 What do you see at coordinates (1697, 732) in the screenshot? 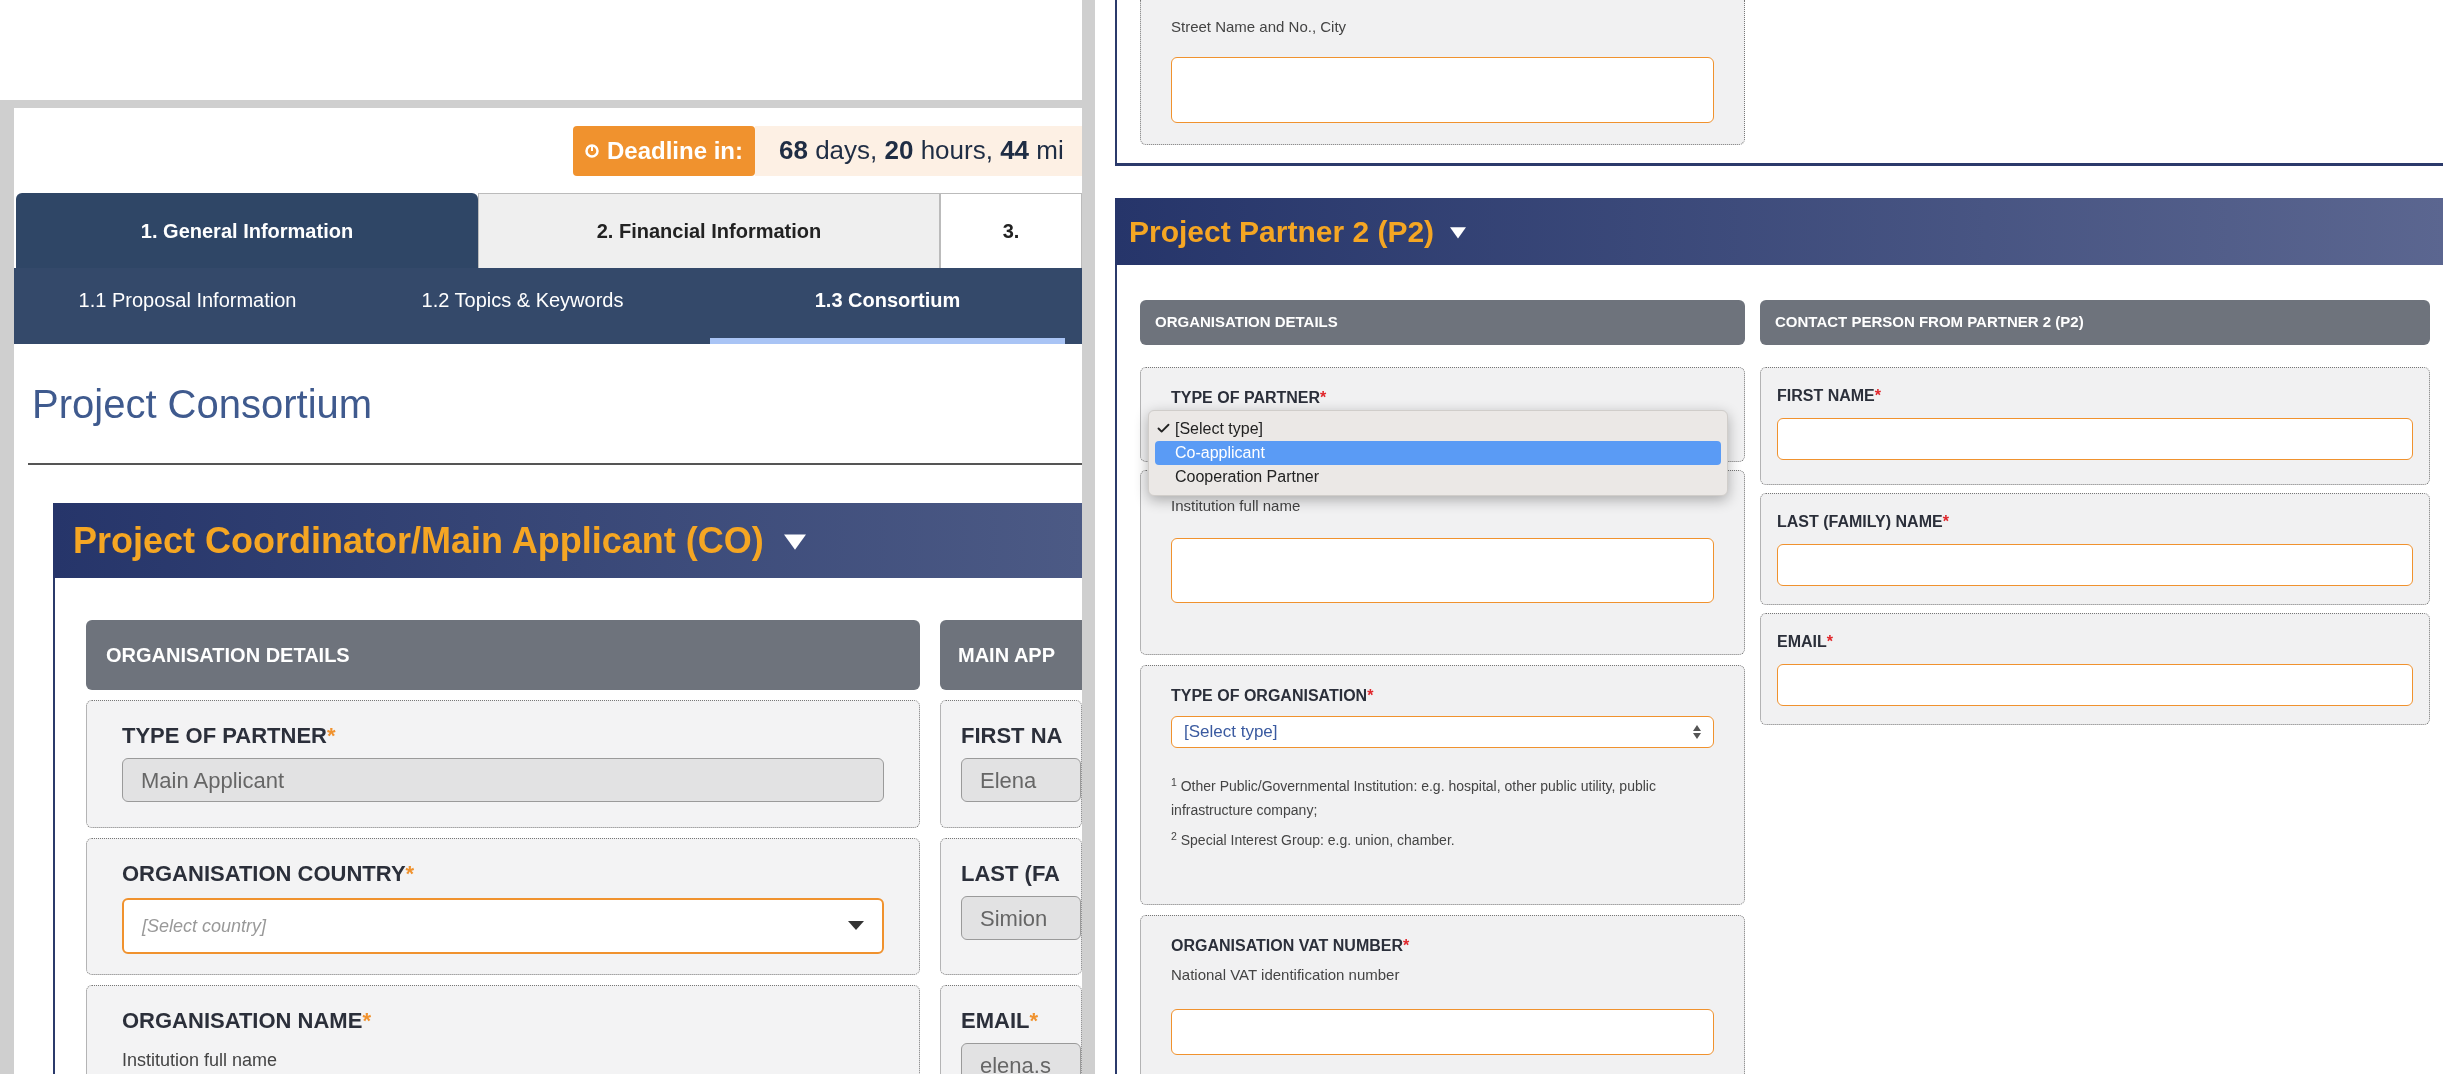
I see `stepper-icon` at bounding box center [1697, 732].